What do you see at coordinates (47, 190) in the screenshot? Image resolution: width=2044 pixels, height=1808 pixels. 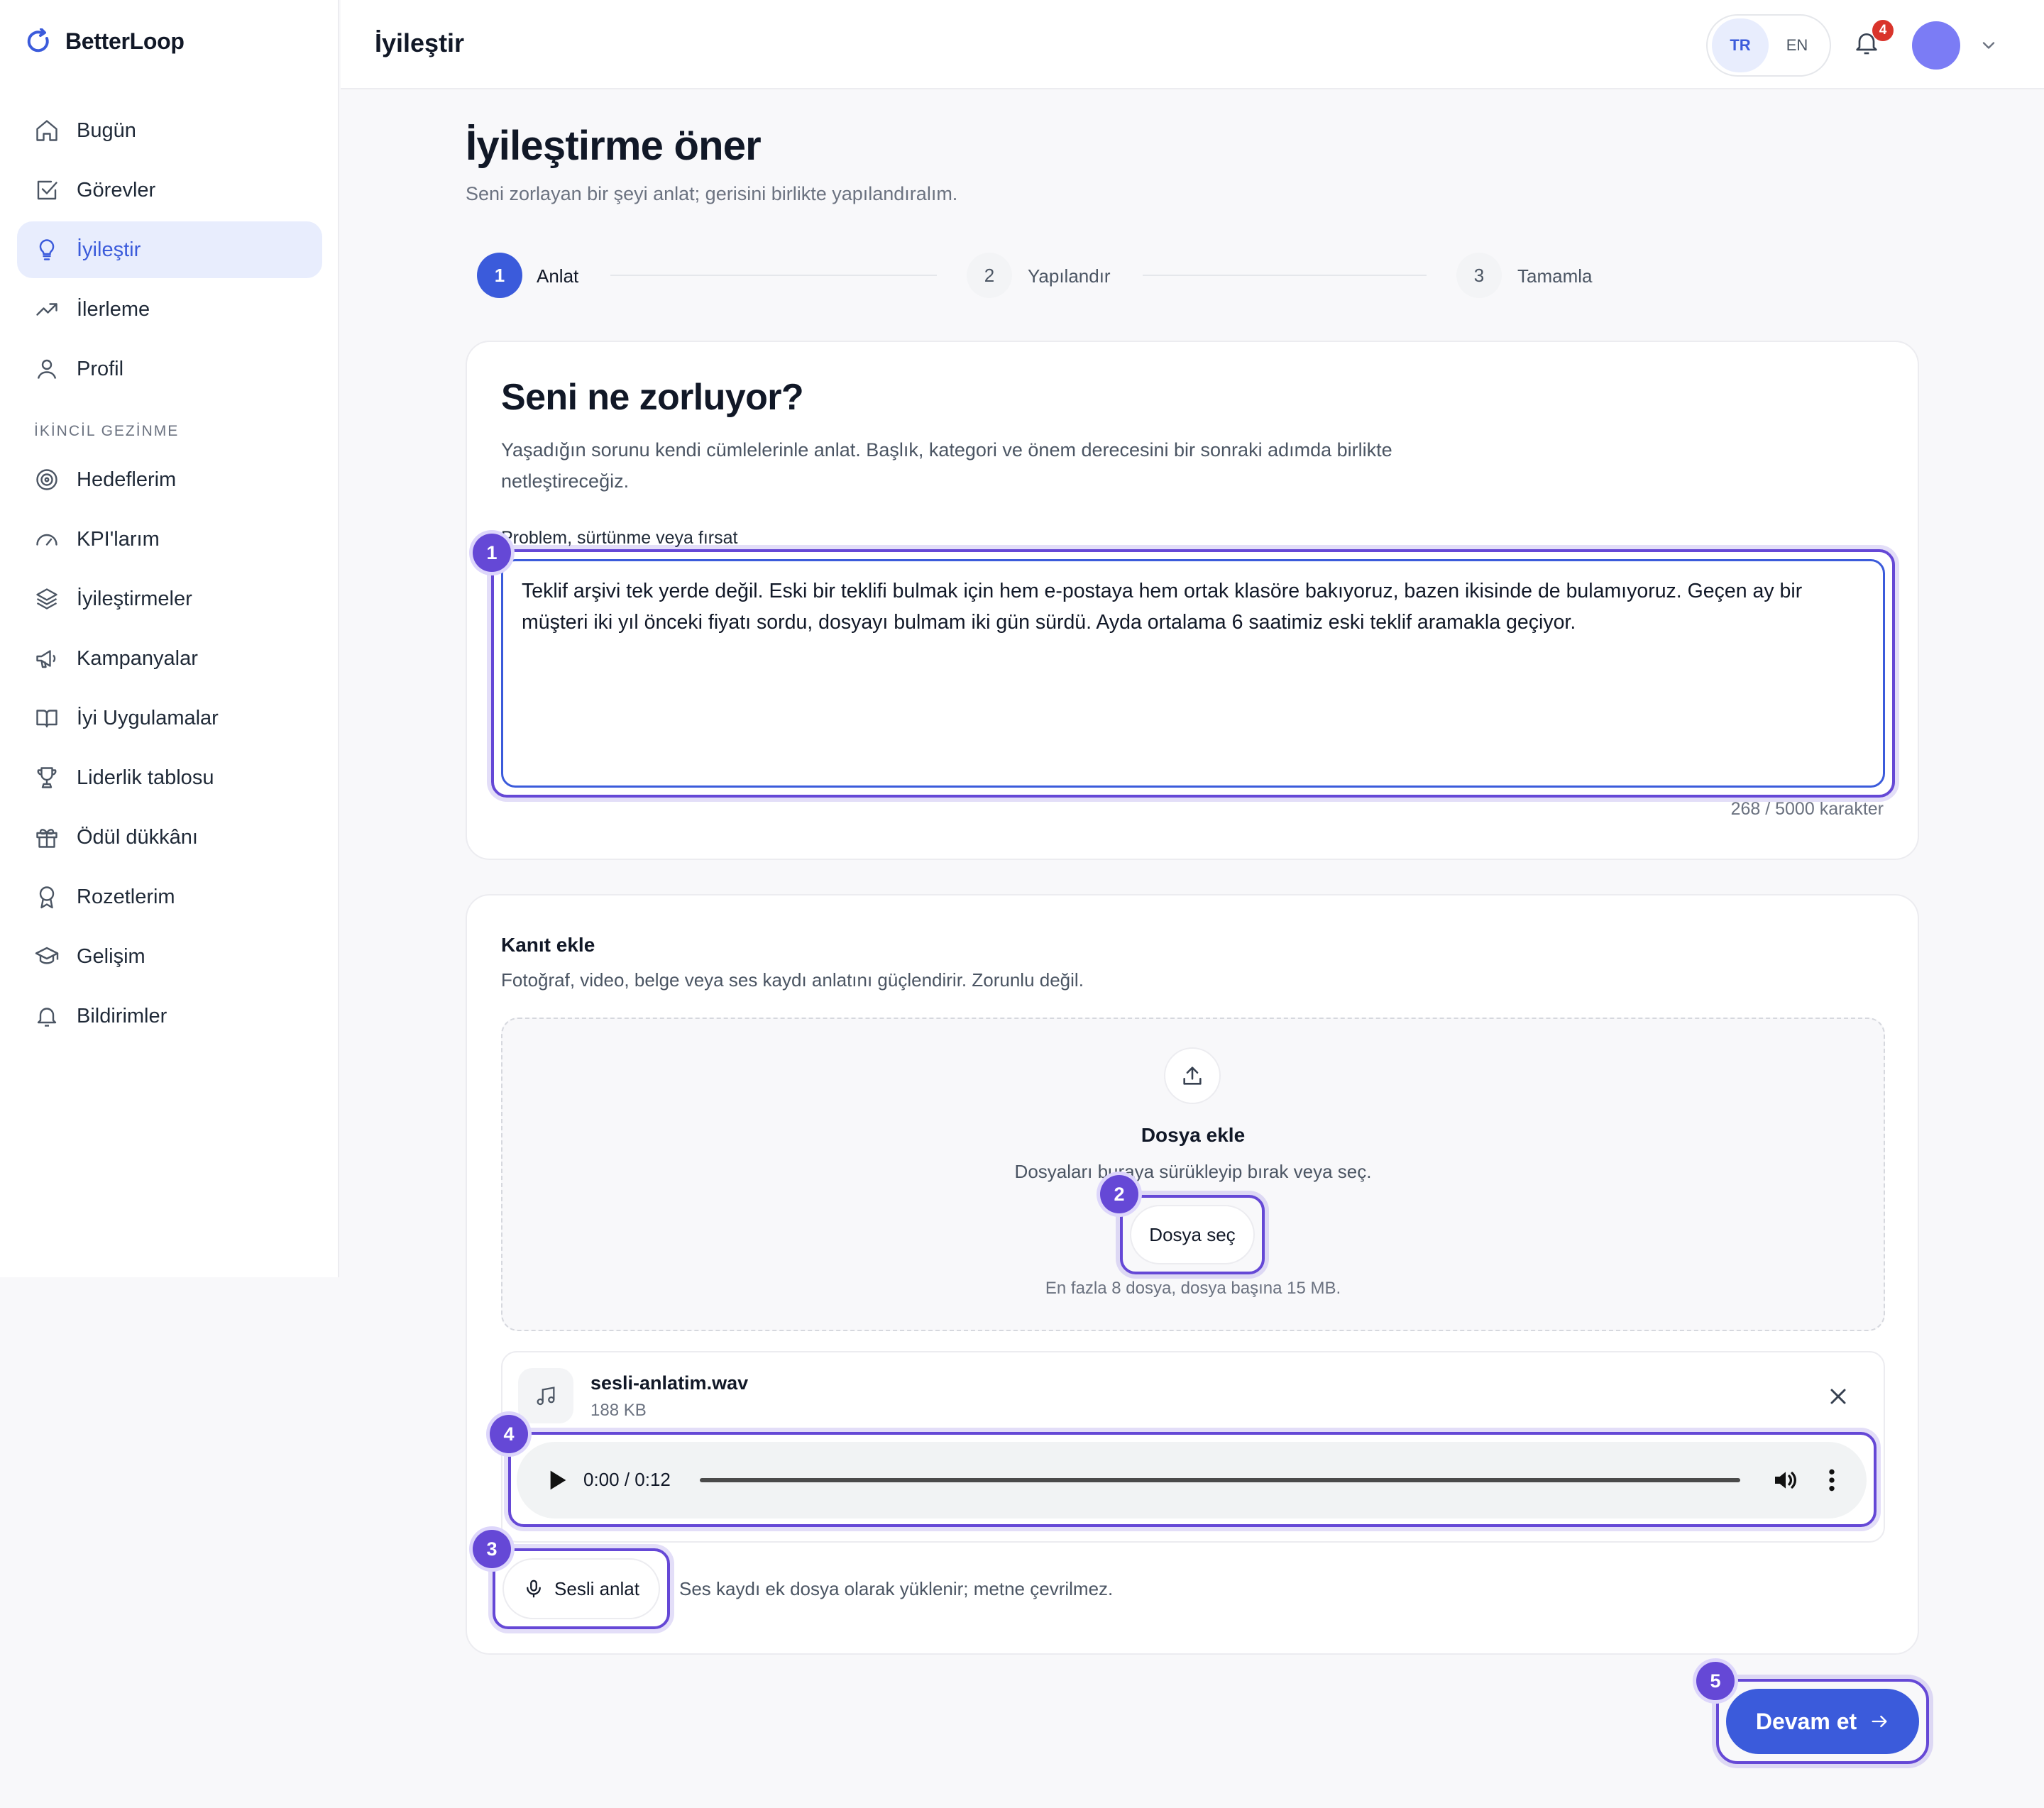 I see `checkbox-icon` at bounding box center [47, 190].